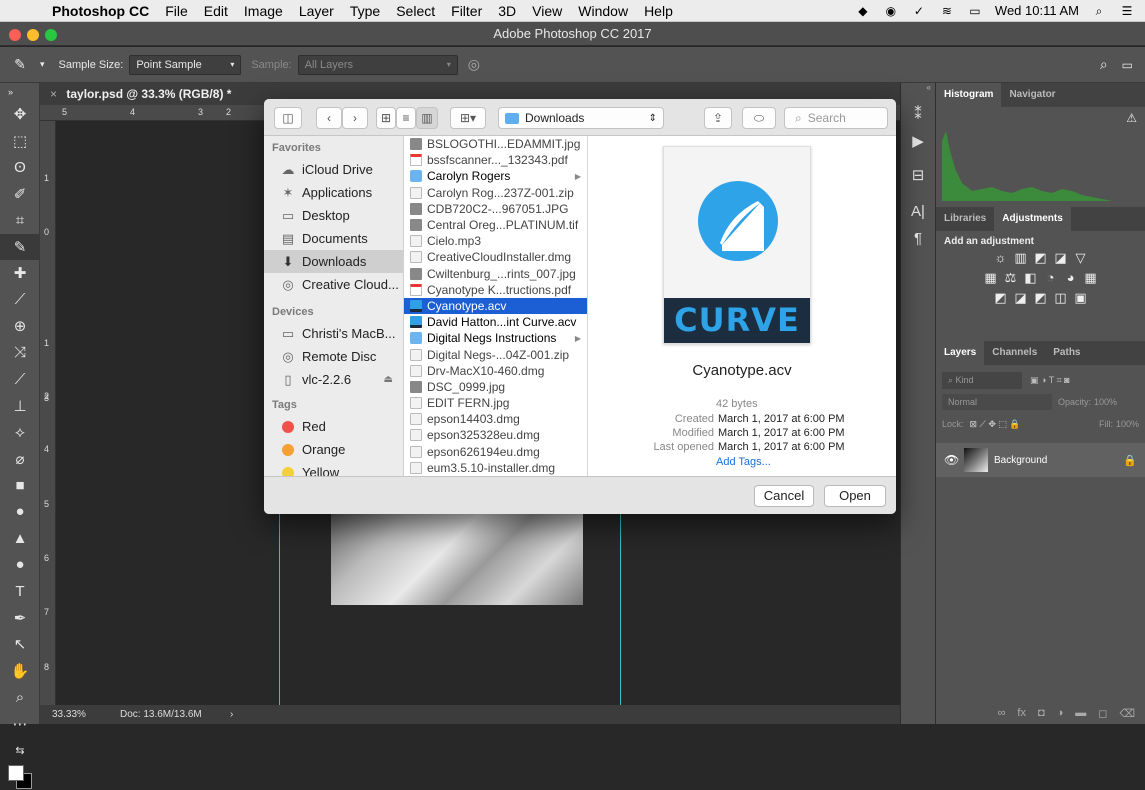 The width and height of the screenshot is (1145, 790). What do you see at coordinates (20, 512) in the screenshot?
I see `type-tool-icon: ●` at bounding box center [20, 512].